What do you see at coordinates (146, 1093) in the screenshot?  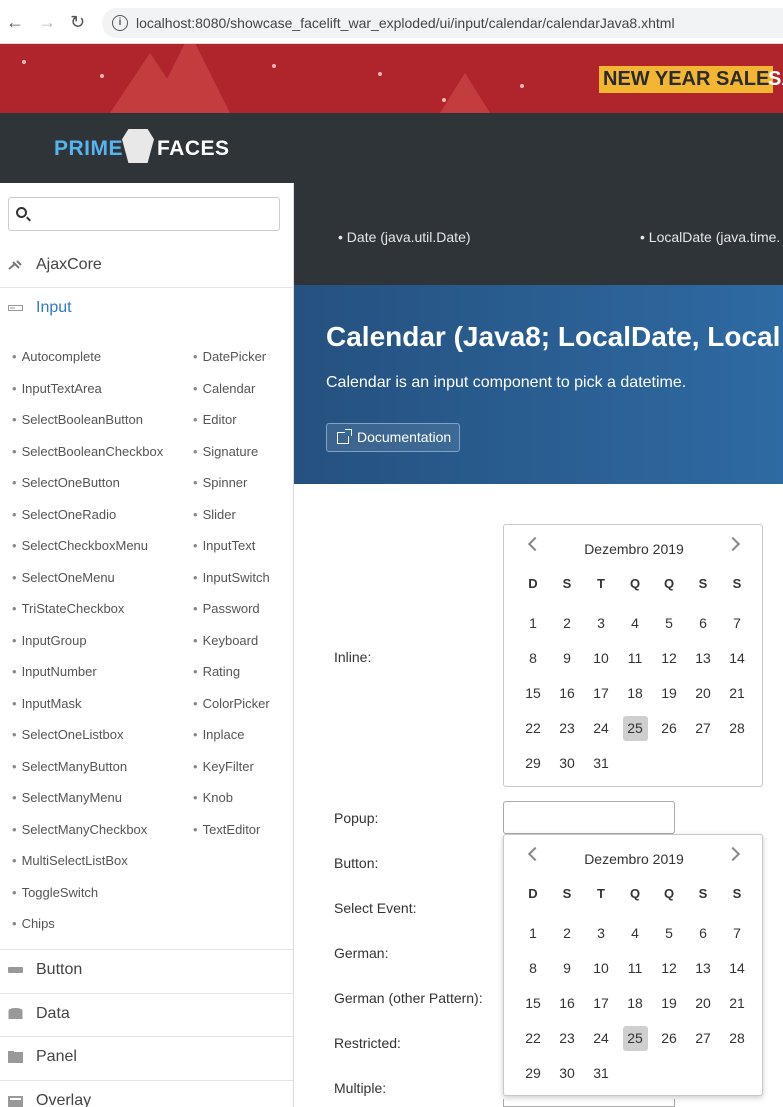 I see `menu-item-overlay: Overlay` at bounding box center [146, 1093].